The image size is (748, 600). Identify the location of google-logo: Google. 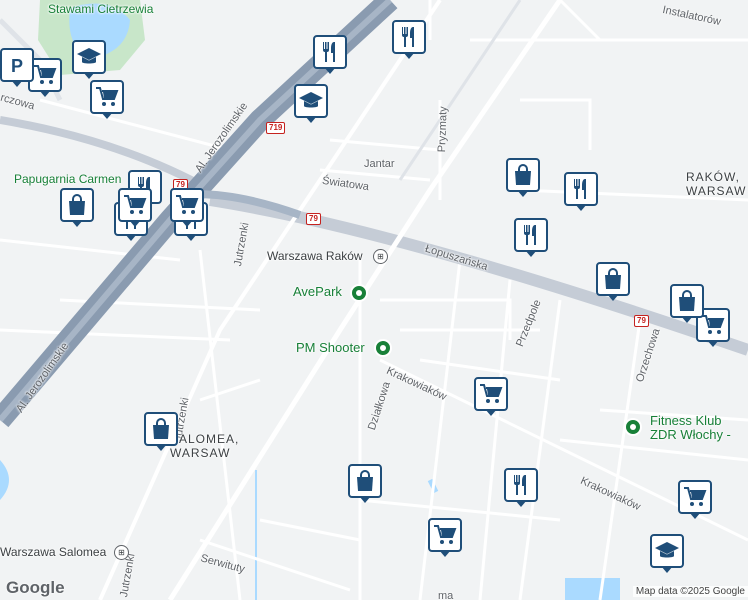
(35, 587).